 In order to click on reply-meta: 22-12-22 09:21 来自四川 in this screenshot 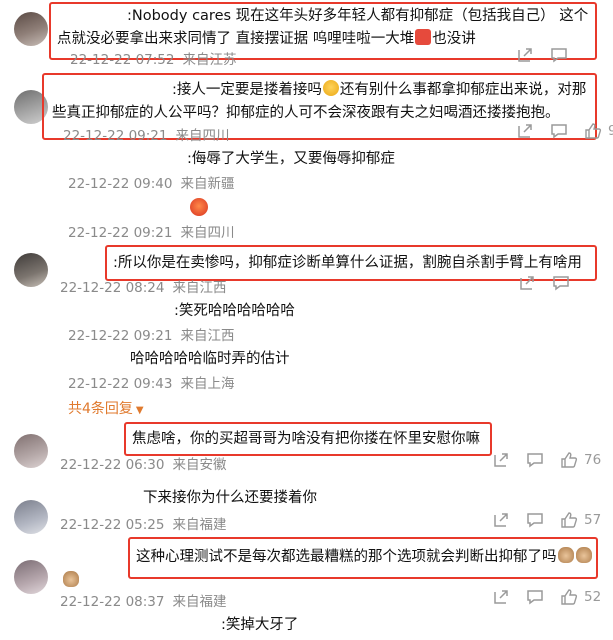, I will do `click(151, 231)`.